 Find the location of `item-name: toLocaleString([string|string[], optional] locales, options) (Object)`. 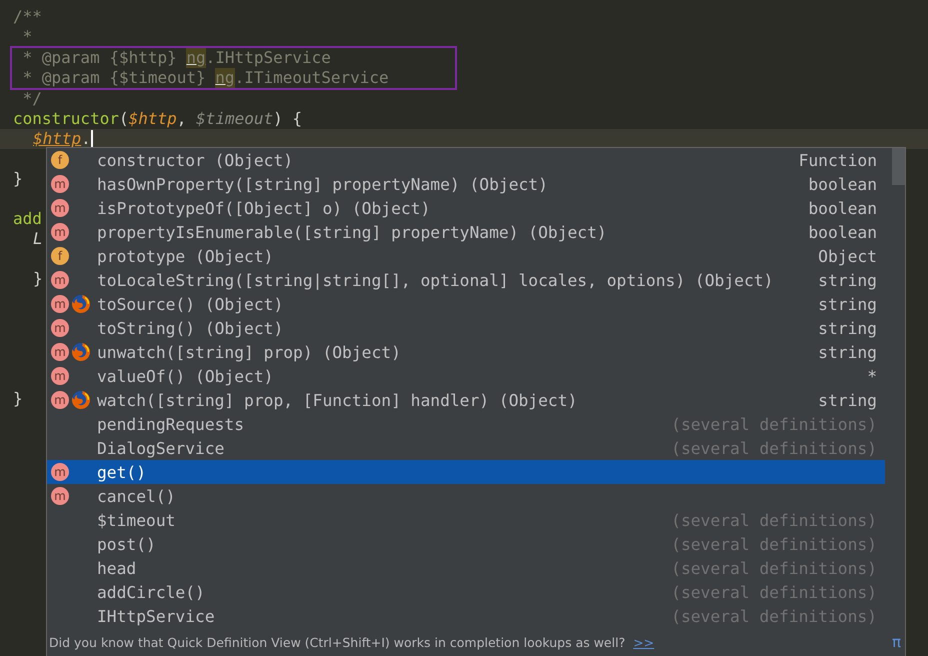

item-name: toLocaleString([string|string[], optional] locales, options) (Object) is located at coordinates (435, 280).